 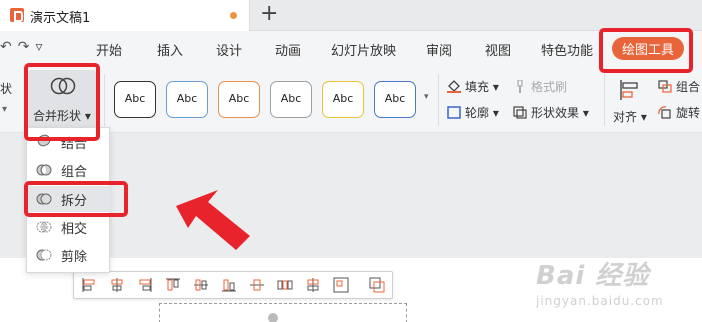 I want to click on tab-slideshow: 幻灯片放映, so click(x=363, y=49).